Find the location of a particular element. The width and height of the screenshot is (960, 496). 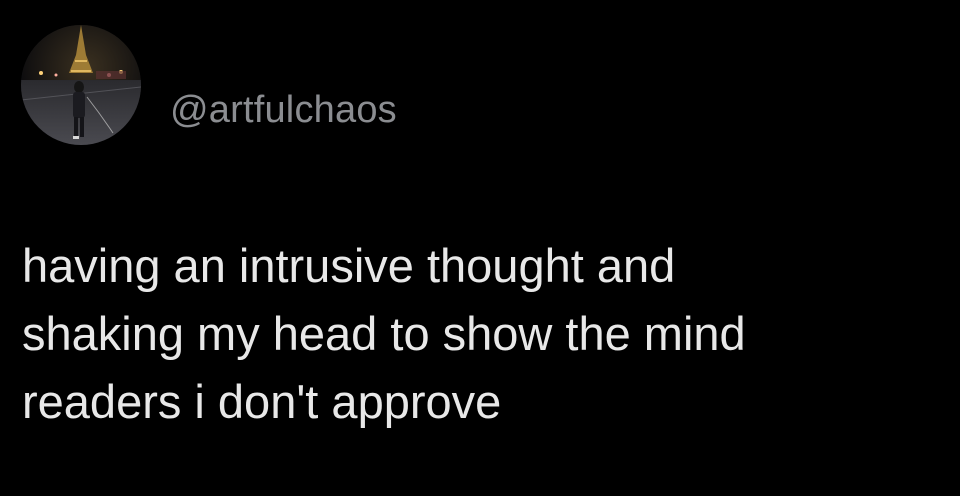

tweet-line: shaking my head to show the mind is located at coordinates (384, 333).